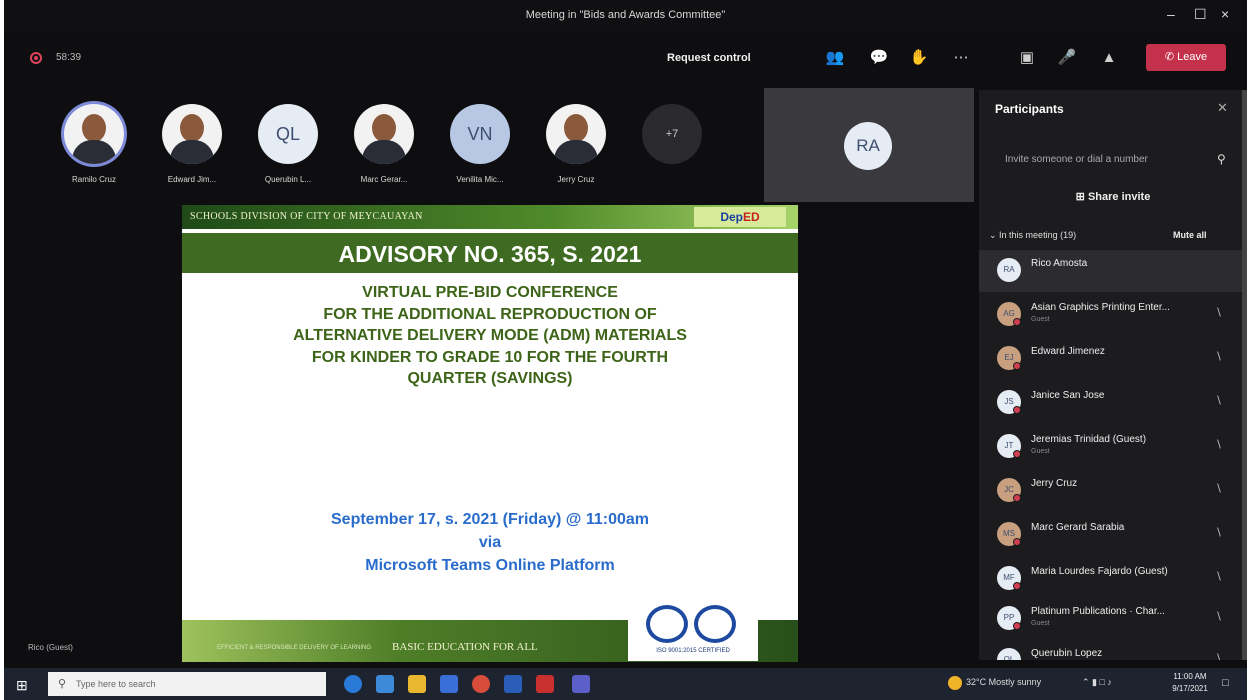 This screenshot has width=1251, height=700. Describe the element at coordinates (288, 134) in the screenshot. I see `participant-avatar-ql: QL` at that location.